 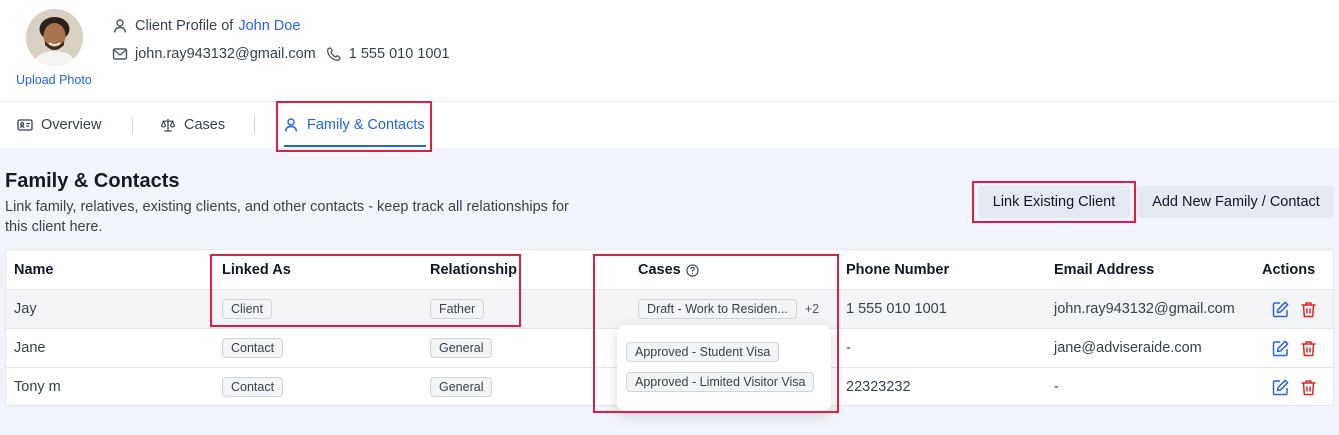 What do you see at coordinates (659, 270) in the screenshot?
I see `column-header-cases-label: Cases` at bounding box center [659, 270].